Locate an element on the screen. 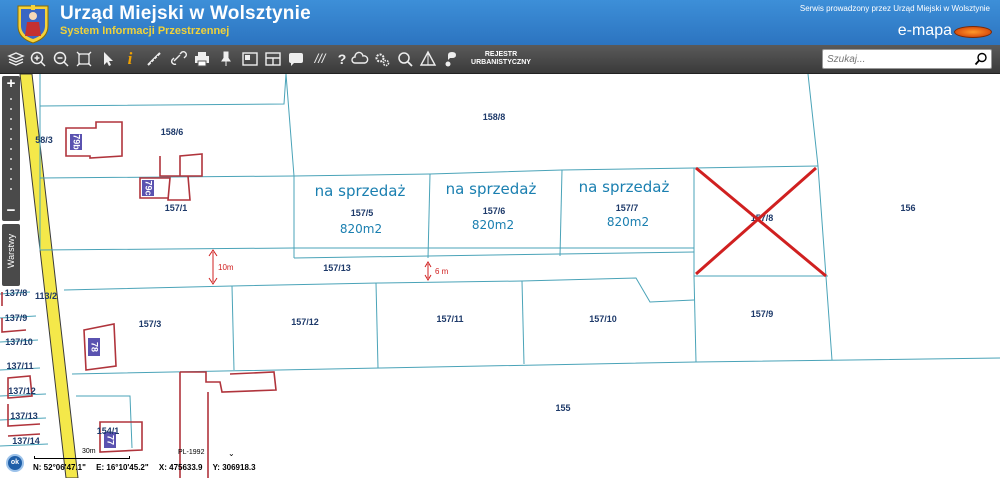 This screenshot has width=1000, height=478. parcel-137-14: 137/14 is located at coordinates (26, 441).